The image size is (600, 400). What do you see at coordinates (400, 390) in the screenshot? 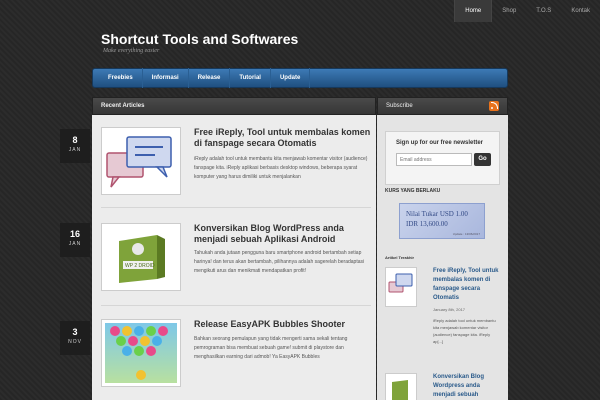
I see `software-box-icon` at bounding box center [400, 390].